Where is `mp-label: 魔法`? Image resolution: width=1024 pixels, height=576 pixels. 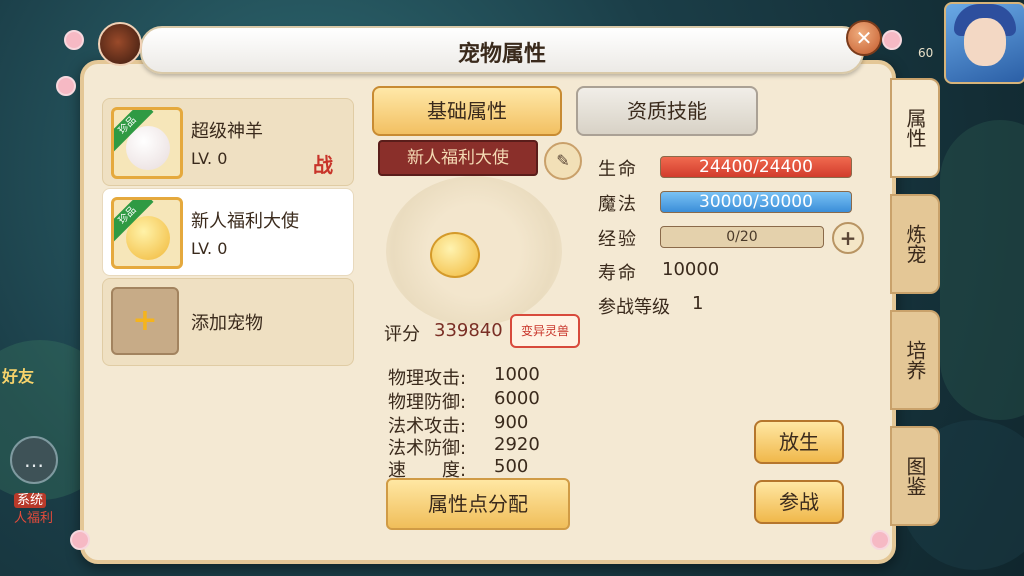 mp-label: 魔法 is located at coordinates (618, 204).